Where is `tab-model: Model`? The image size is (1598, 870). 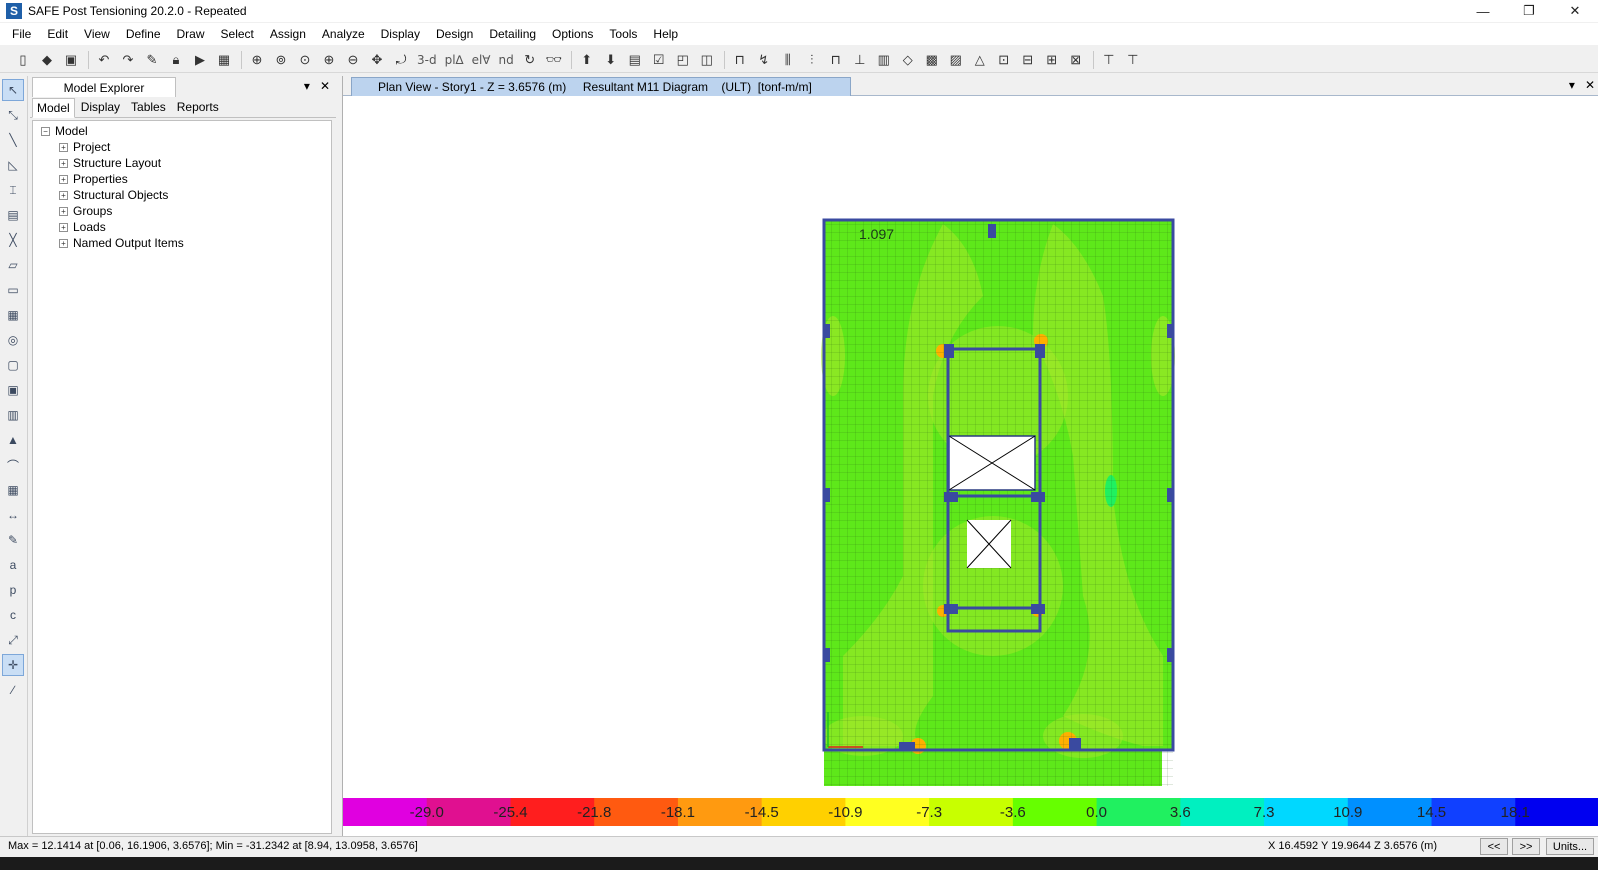 tab-model: Model is located at coordinates (53, 108).